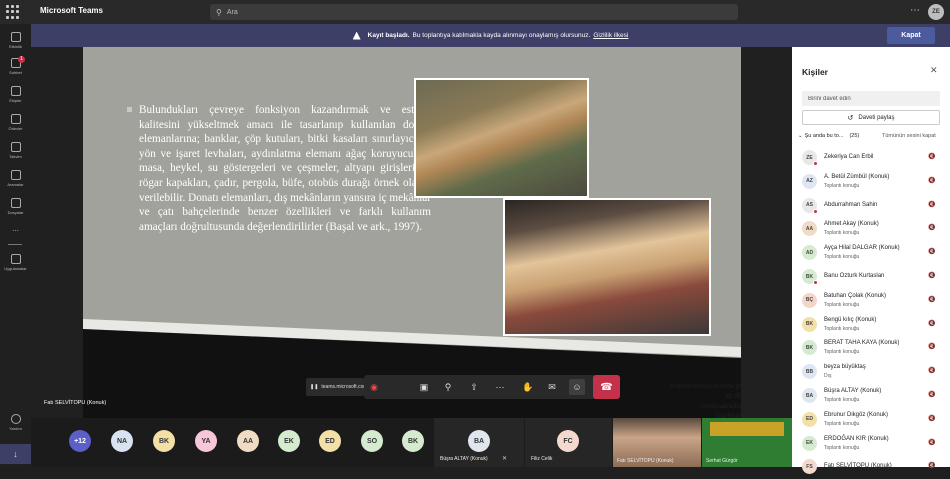 This screenshot has width=950, height=479. I want to click on participant-tile: FC Filiz Celik, so click(568, 442).